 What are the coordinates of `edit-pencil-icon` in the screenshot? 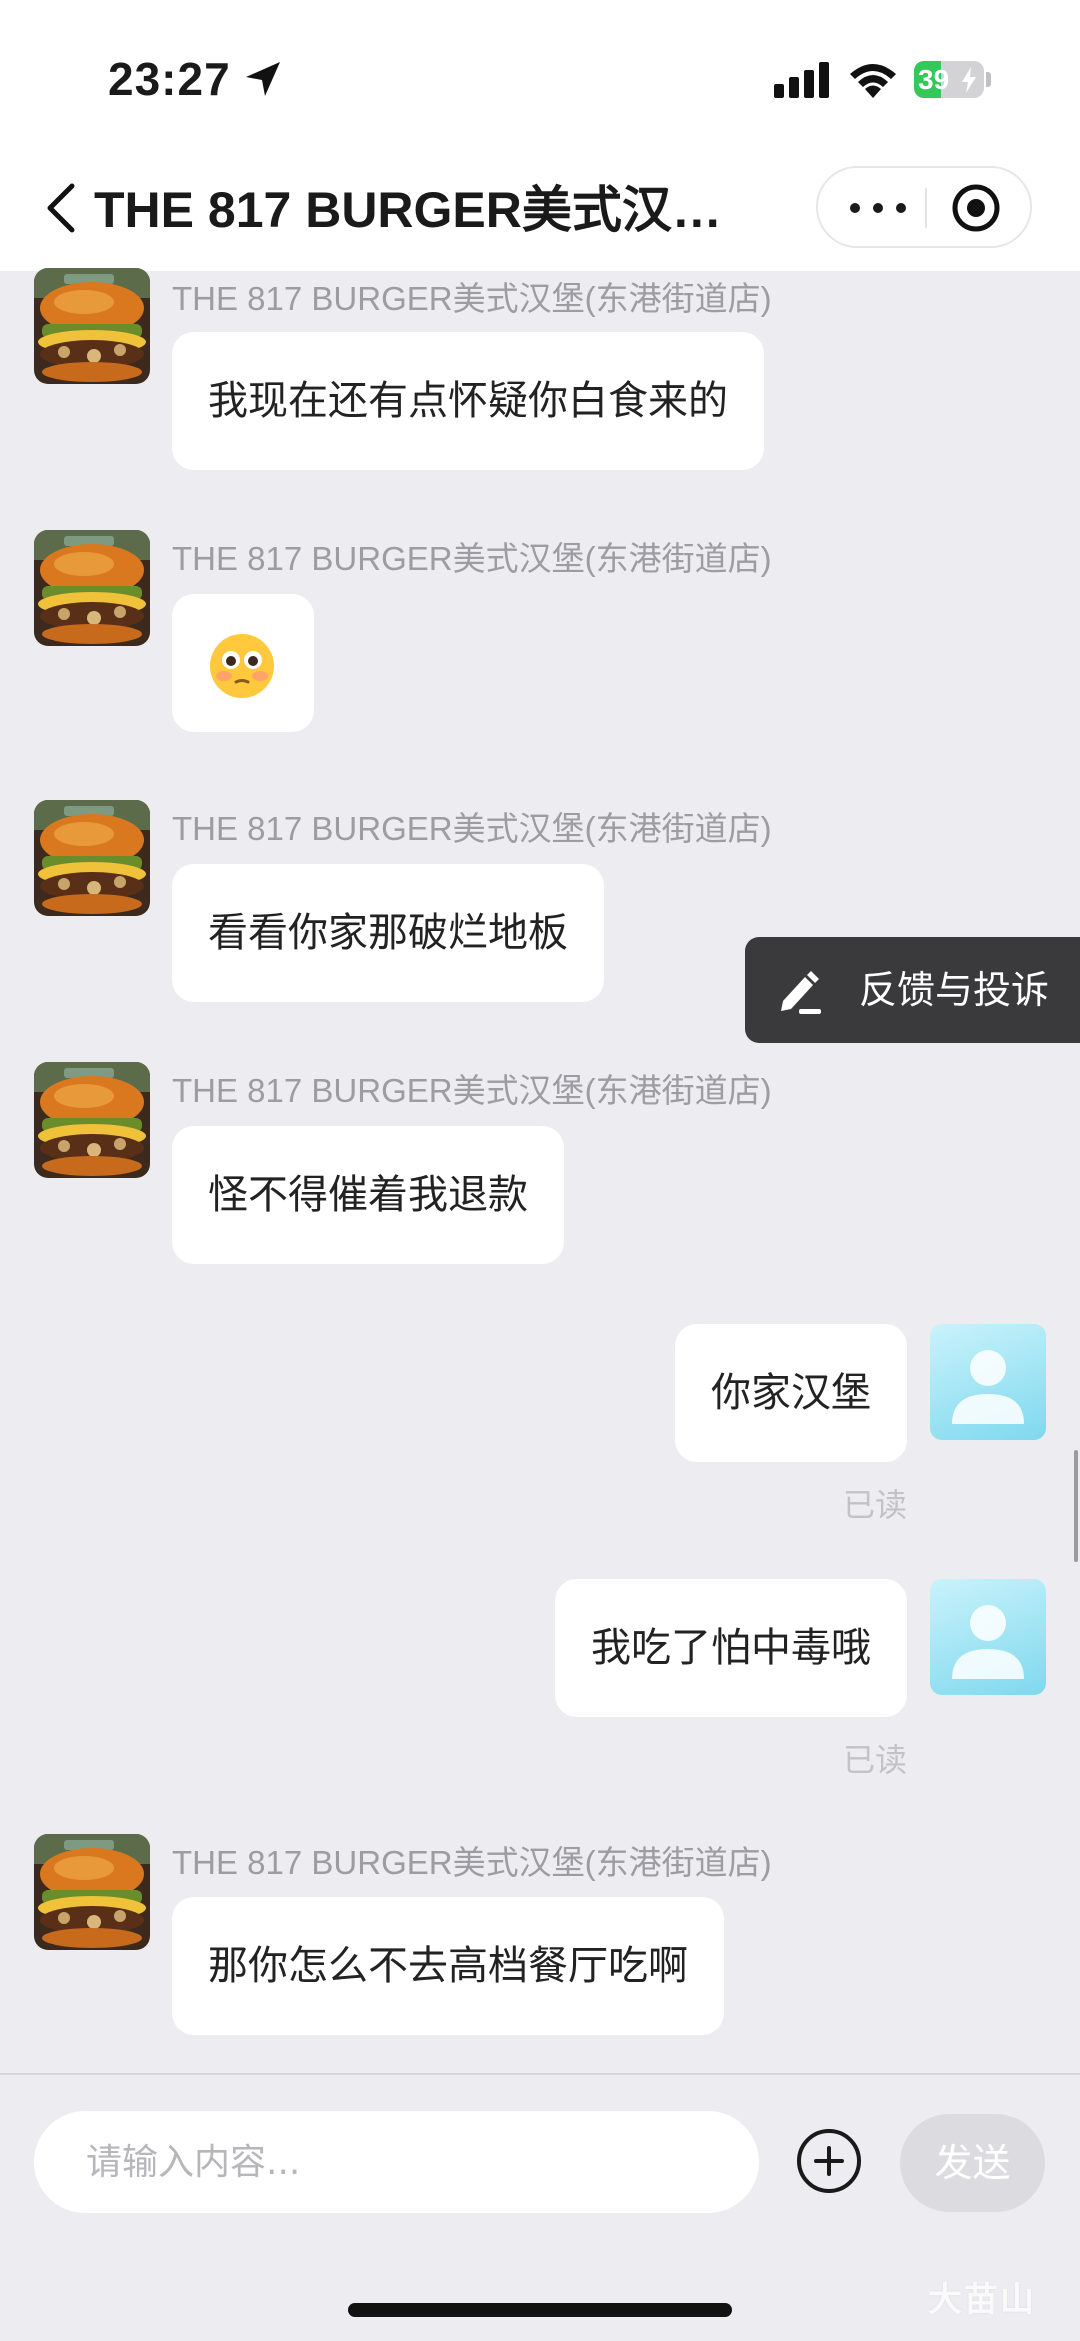 It's located at (801, 992).